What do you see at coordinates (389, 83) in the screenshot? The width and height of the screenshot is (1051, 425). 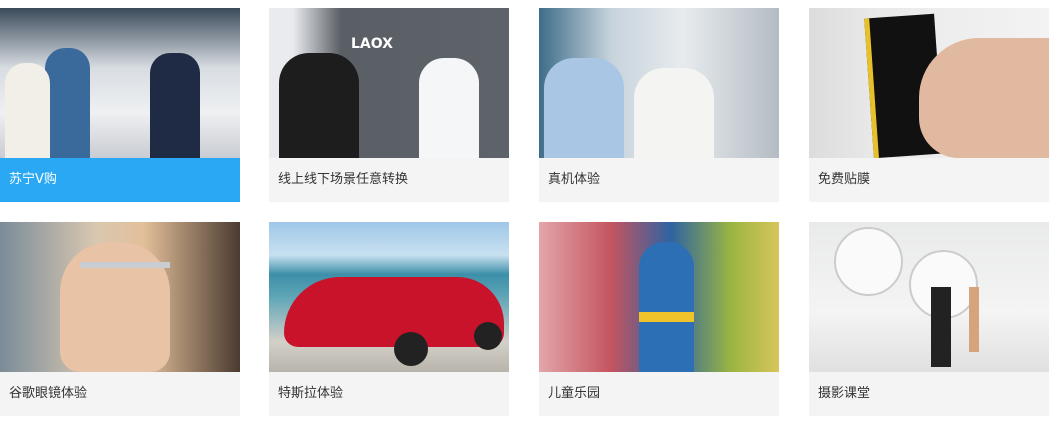 I see `o2o-photo: LAOX` at bounding box center [389, 83].